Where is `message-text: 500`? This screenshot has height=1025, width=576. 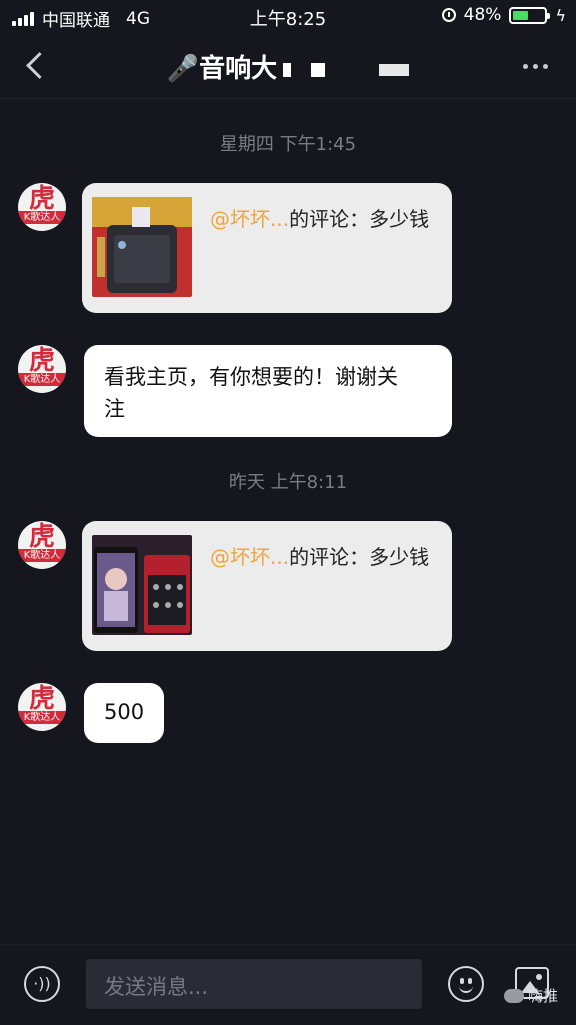
message-text: 500 is located at coordinates (124, 712).